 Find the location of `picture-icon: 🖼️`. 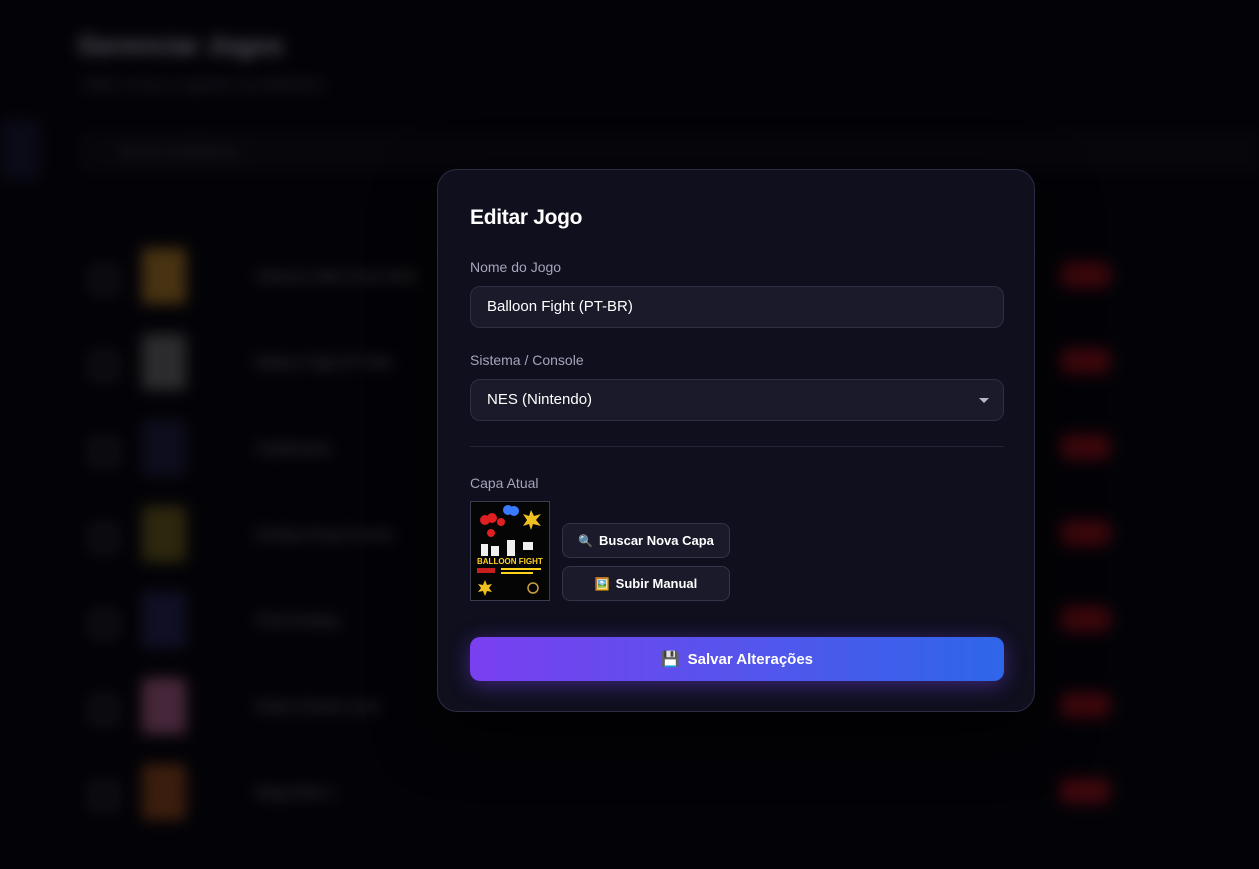

picture-icon: 🖼️ is located at coordinates (602, 583).